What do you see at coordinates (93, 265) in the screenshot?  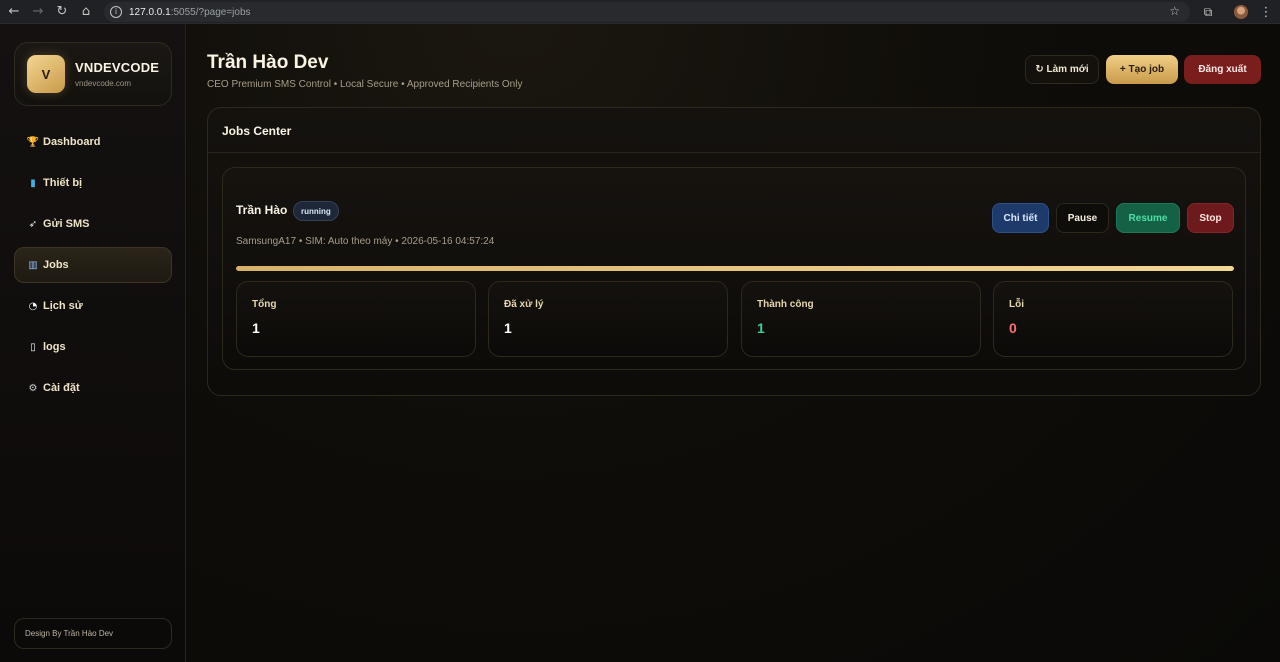 I see `sidebar-item-jobs: ▥ Jobs` at bounding box center [93, 265].